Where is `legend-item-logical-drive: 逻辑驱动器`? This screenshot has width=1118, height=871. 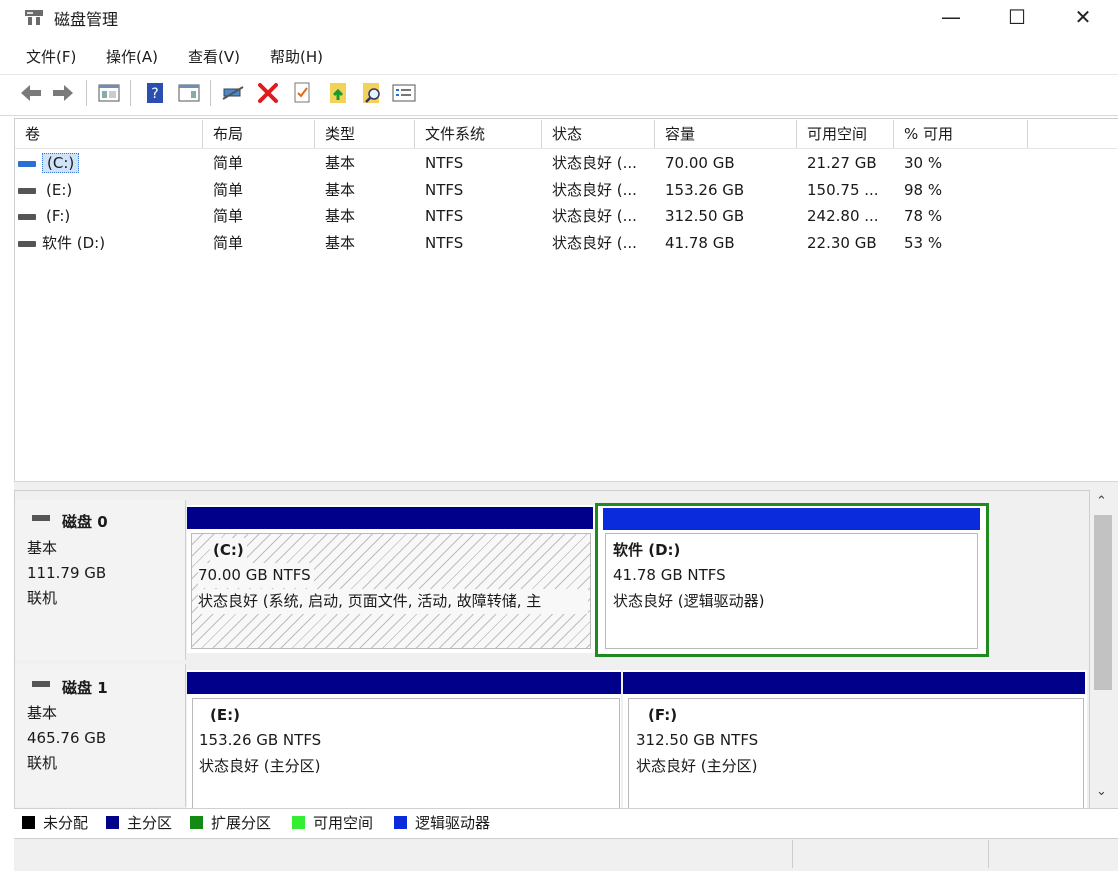
legend-item-logical-drive: 逻辑驱动器 is located at coordinates (442, 822).